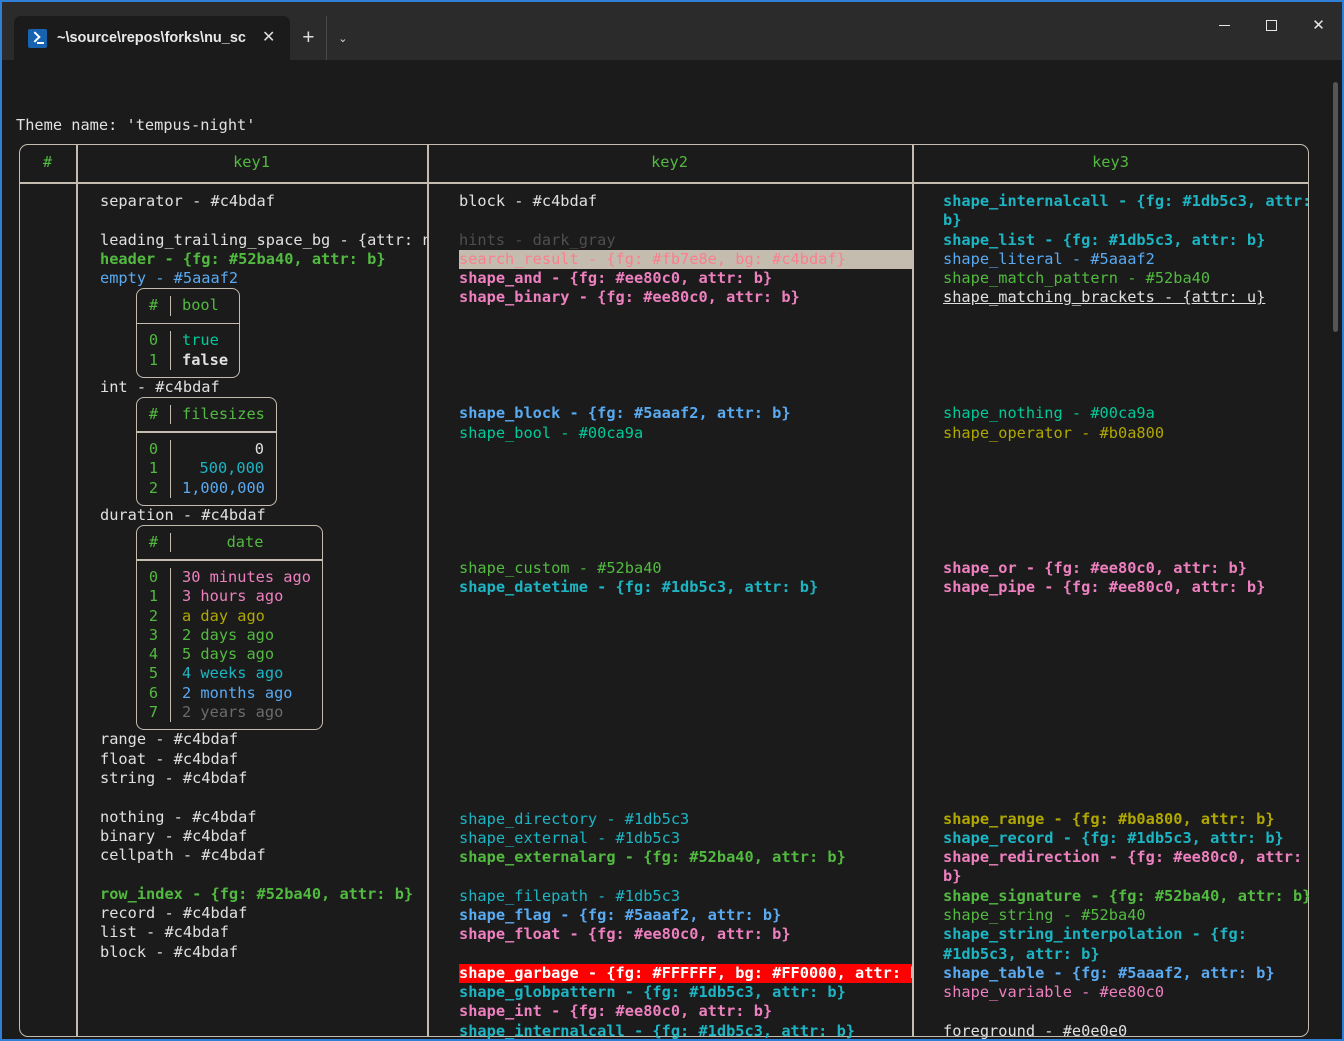 This screenshot has height=1041, width=1344. Describe the element at coordinates (1044, 914) in the screenshot. I see `key3-line: shape_string - #52ba40` at that location.